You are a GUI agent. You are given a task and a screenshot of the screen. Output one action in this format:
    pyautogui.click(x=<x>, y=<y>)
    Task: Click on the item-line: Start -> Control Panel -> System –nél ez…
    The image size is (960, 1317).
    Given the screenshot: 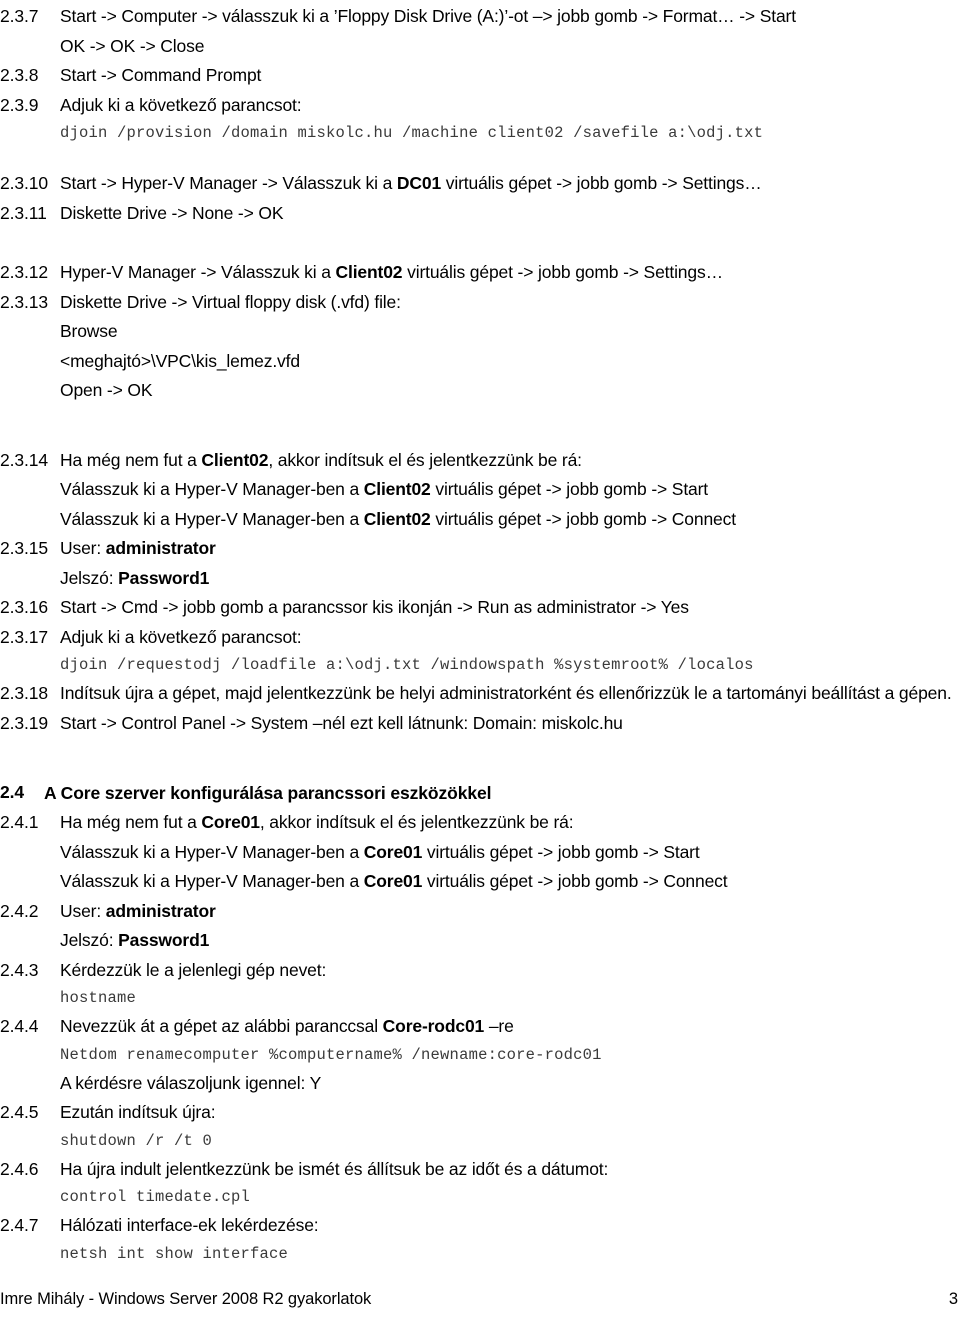 What is the action you would take?
    pyautogui.click(x=341, y=722)
    